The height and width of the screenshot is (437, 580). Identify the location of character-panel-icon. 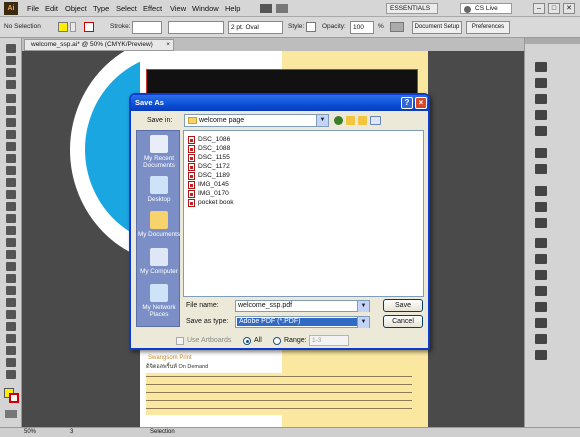
(541, 291).